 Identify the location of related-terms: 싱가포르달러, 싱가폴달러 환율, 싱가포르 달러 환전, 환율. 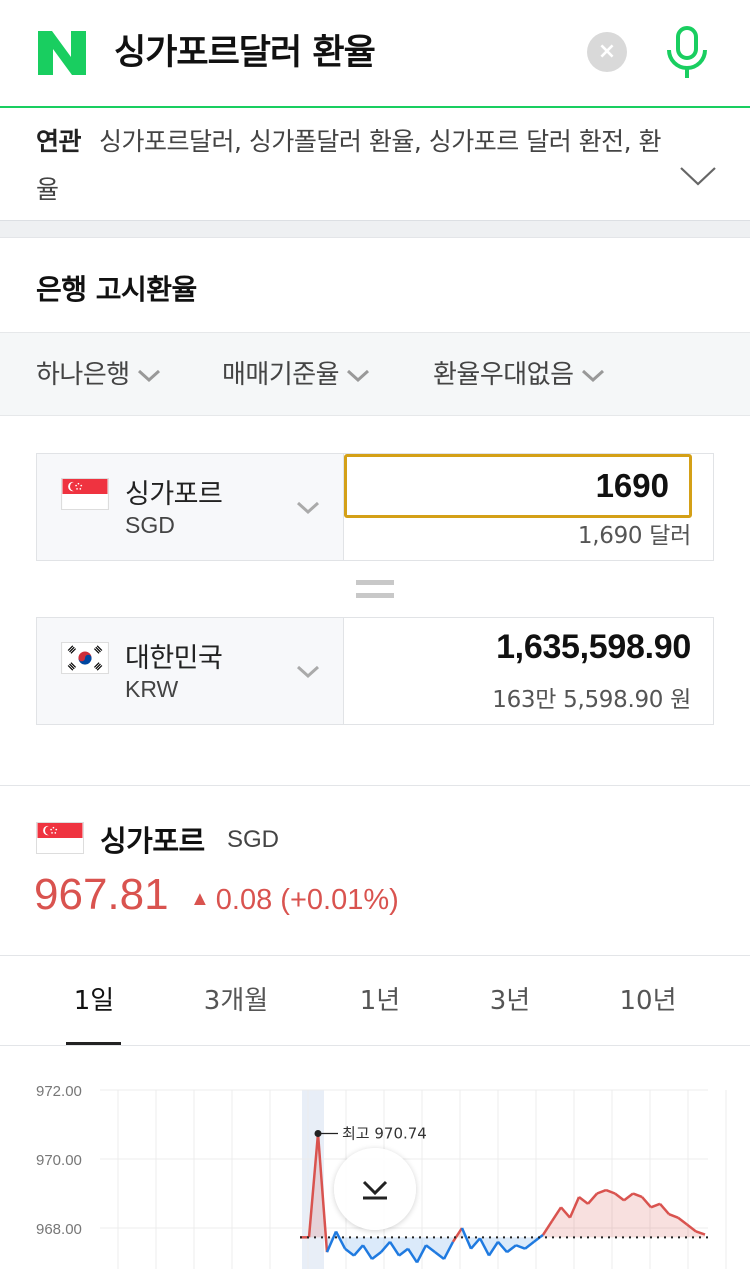
(349, 165).